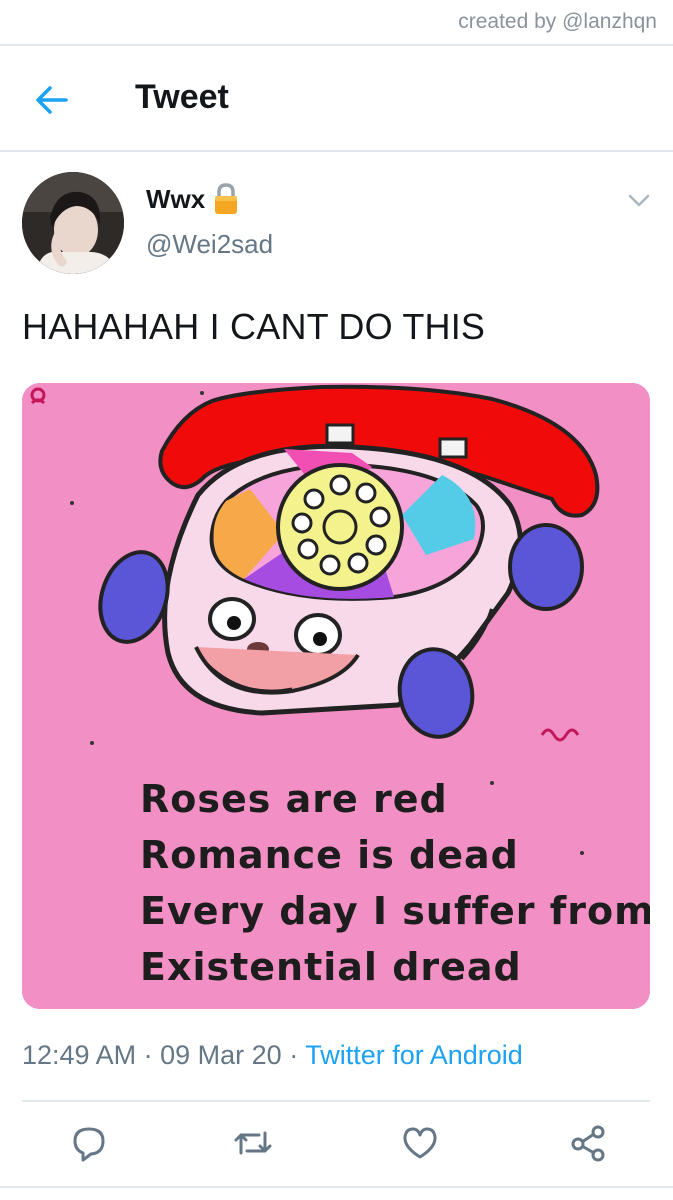  I want to click on author-handle: @Wei2sad, so click(209, 244).